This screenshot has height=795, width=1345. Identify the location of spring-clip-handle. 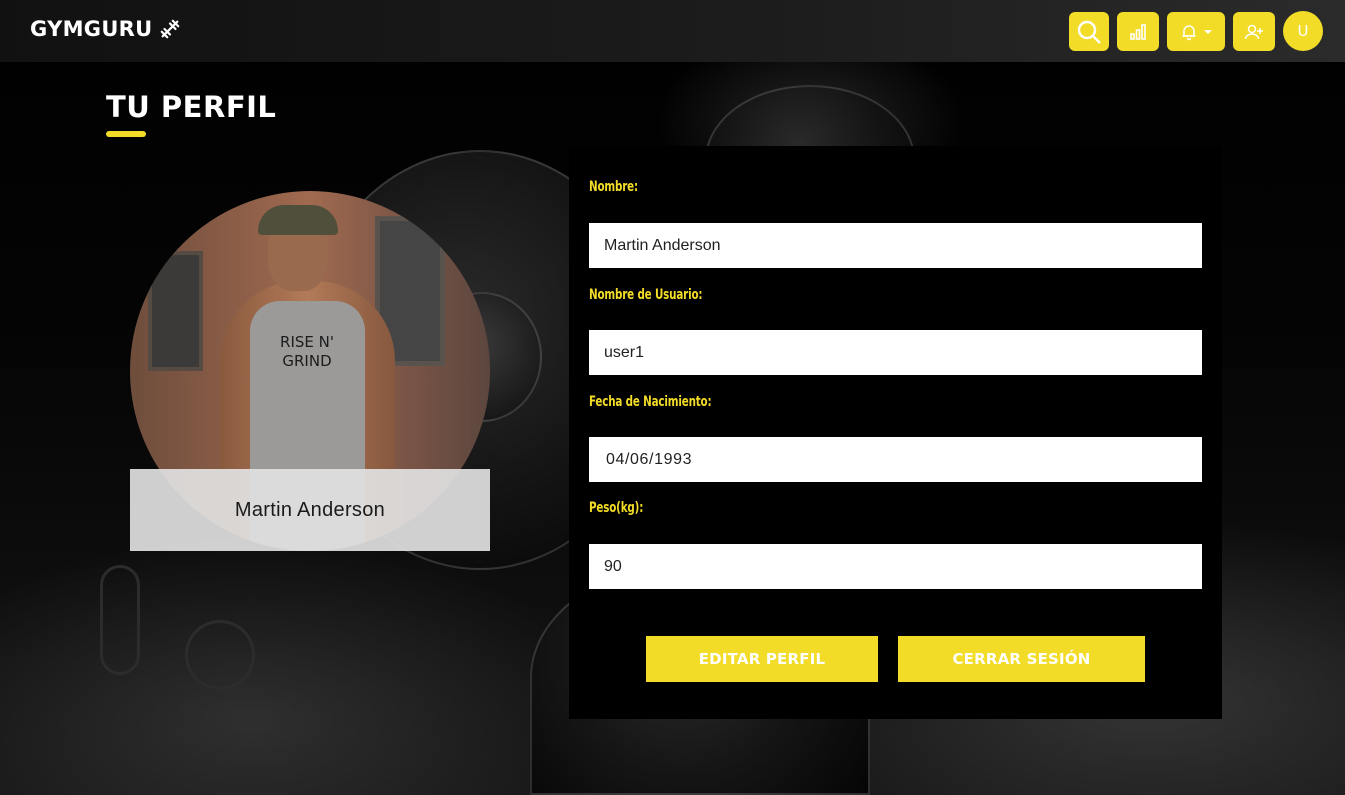
(120, 620).